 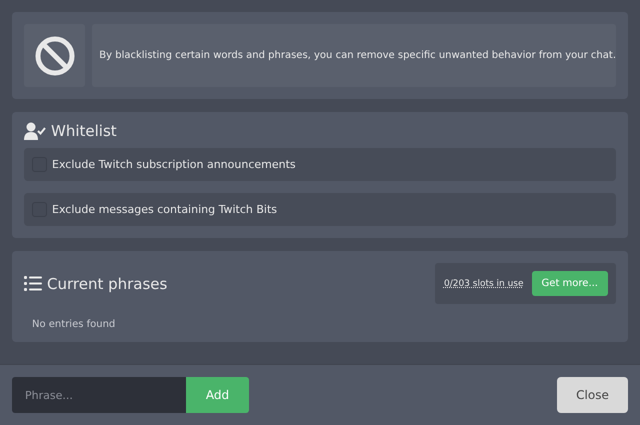 What do you see at coordinates (33, 283) in the screenshot?
I see `list-icon` at bounding box center [33, 283].